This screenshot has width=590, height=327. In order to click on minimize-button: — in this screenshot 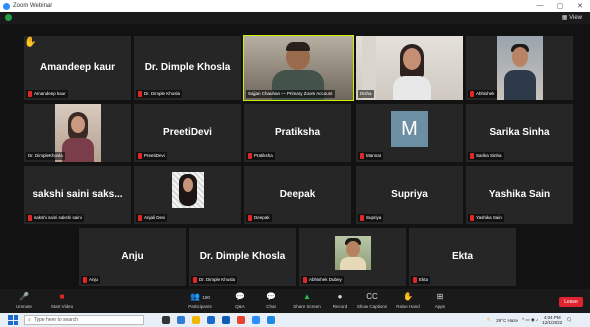, I will do `click(540, 6)`.